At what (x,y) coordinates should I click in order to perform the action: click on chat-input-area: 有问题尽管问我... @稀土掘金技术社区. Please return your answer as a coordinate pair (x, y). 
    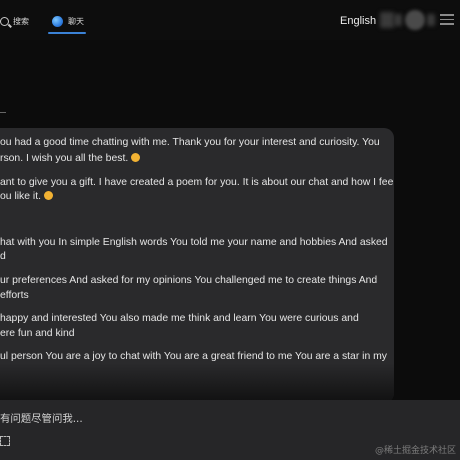
    Looking at the image, I should click on (230, 430).